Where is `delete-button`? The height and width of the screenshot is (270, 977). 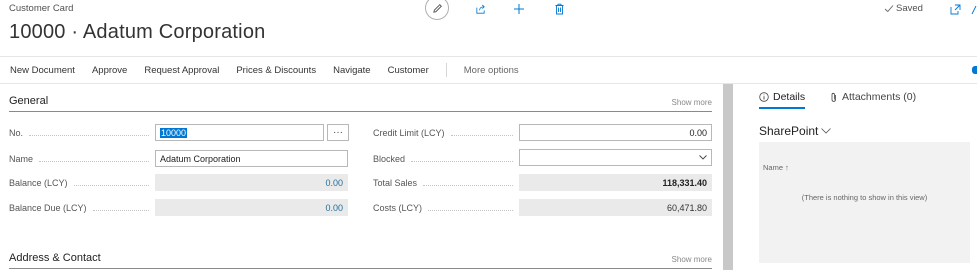 delete-button is located at coordinates (559, 9).